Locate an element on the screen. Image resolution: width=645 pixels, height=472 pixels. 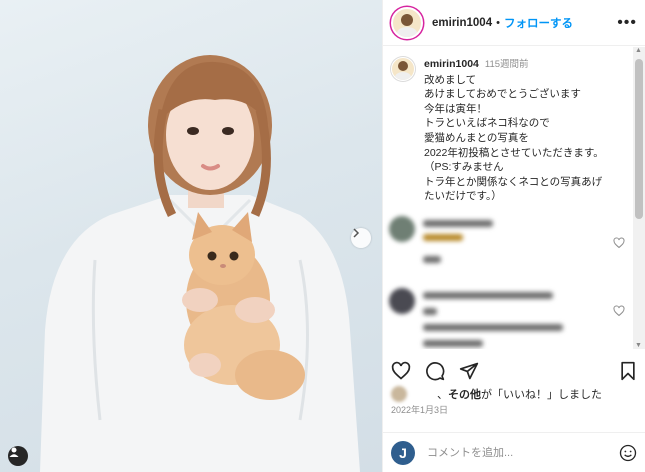
emoji-icon is located at coordinates (628, 453).